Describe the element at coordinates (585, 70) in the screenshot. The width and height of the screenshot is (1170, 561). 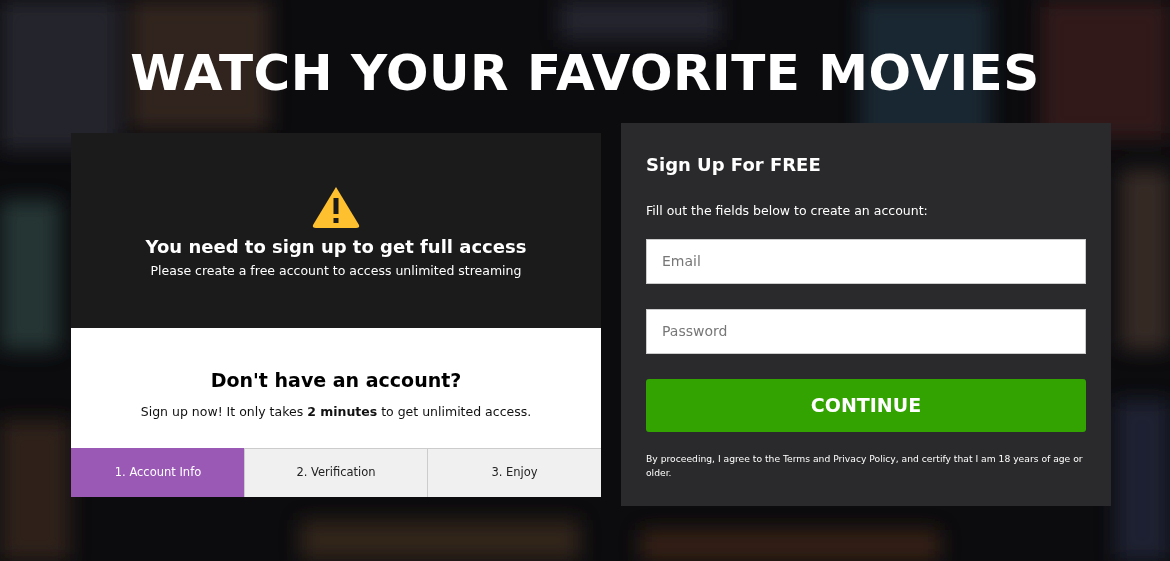
I see `headline: WATCH YOUR FAVORITE MOVIES` at that location.